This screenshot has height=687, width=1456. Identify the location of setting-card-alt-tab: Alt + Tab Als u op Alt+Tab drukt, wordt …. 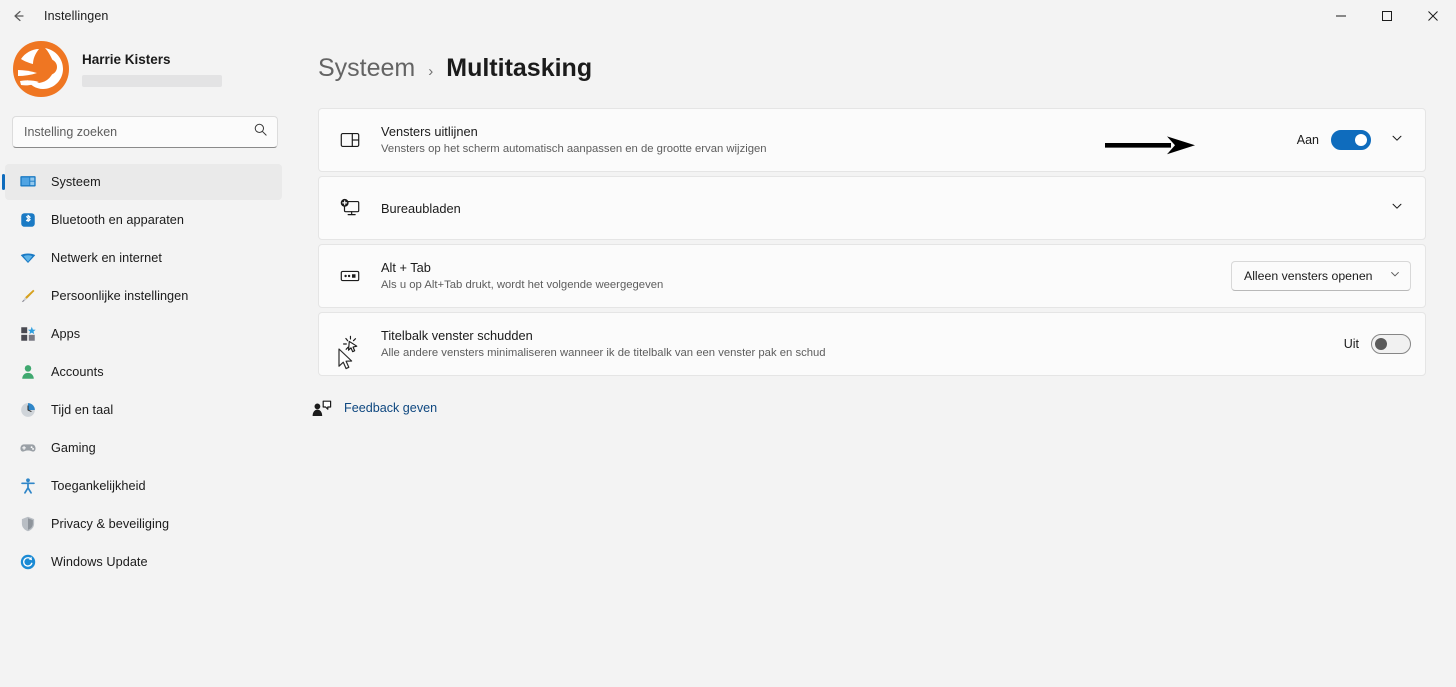
(872, 276).